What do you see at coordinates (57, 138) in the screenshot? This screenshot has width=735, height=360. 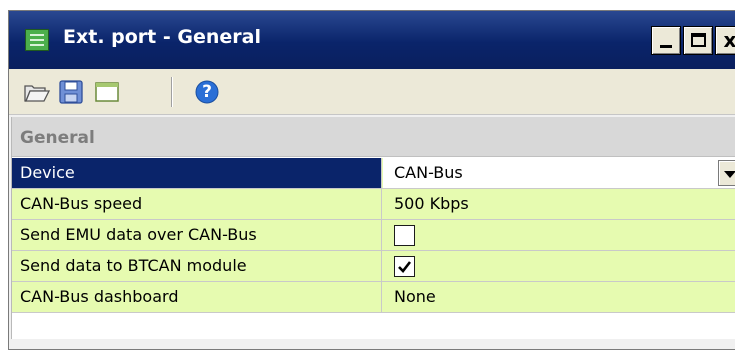 I see `section-label: General` at bounding box center [57, 138].